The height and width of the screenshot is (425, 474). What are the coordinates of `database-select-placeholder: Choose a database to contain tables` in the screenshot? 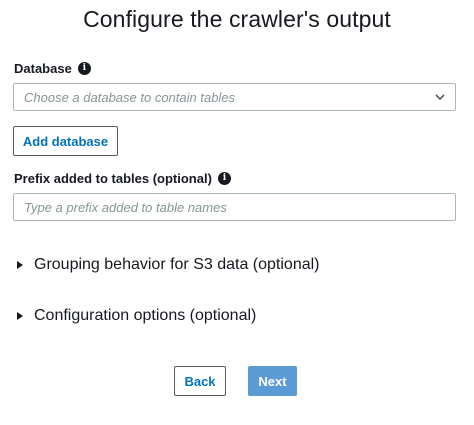 It's located at (130, 97).